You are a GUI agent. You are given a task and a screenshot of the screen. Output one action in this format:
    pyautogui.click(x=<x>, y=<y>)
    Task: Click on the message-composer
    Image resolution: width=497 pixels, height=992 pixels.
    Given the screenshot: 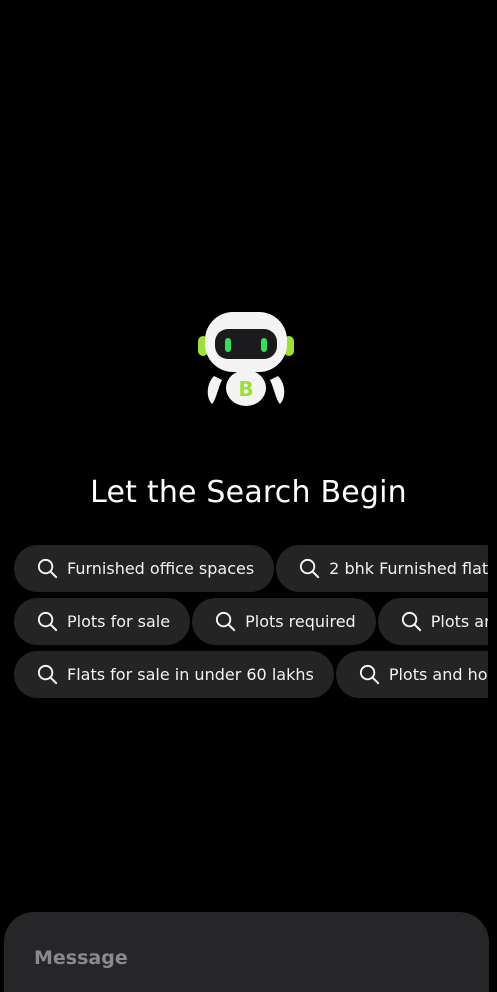 What is the action you would take?
    pyautogui.click(x=246, y=952)
    